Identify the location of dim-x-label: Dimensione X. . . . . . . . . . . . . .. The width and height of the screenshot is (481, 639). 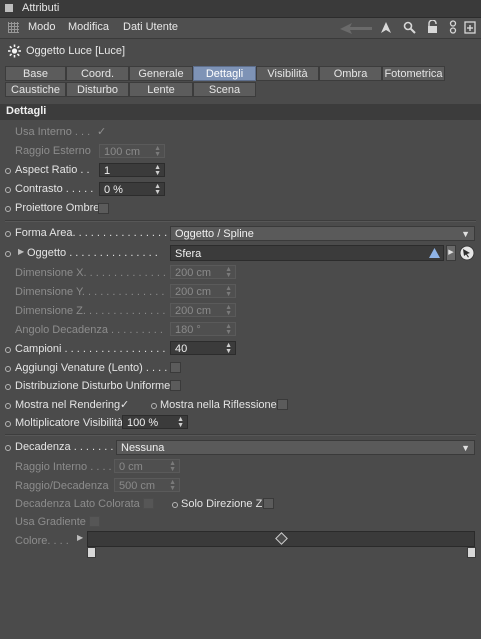
(90, 273).